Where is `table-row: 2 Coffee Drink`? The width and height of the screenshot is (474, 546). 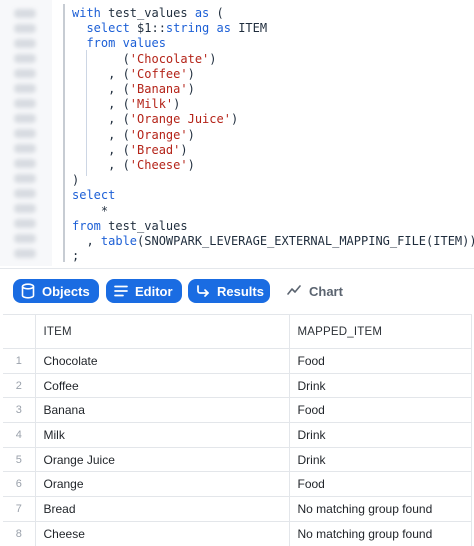 table-row: 2 Coffee Drink is located at coordinates (237, 385).